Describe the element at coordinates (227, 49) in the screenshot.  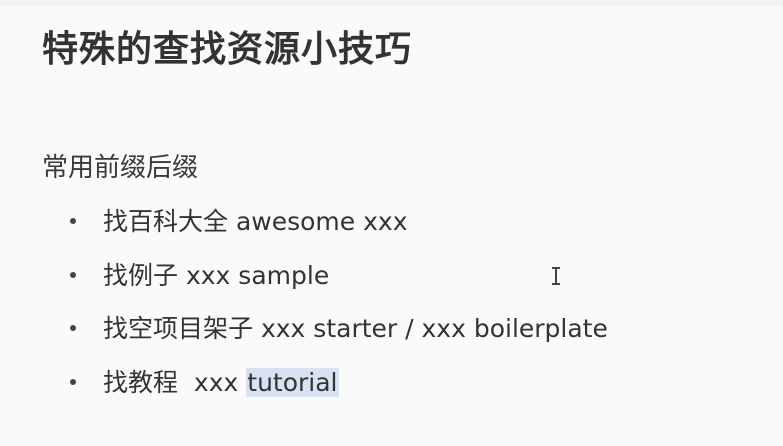
I see `page-title: 特殊的查找资源小技巧` at that location.